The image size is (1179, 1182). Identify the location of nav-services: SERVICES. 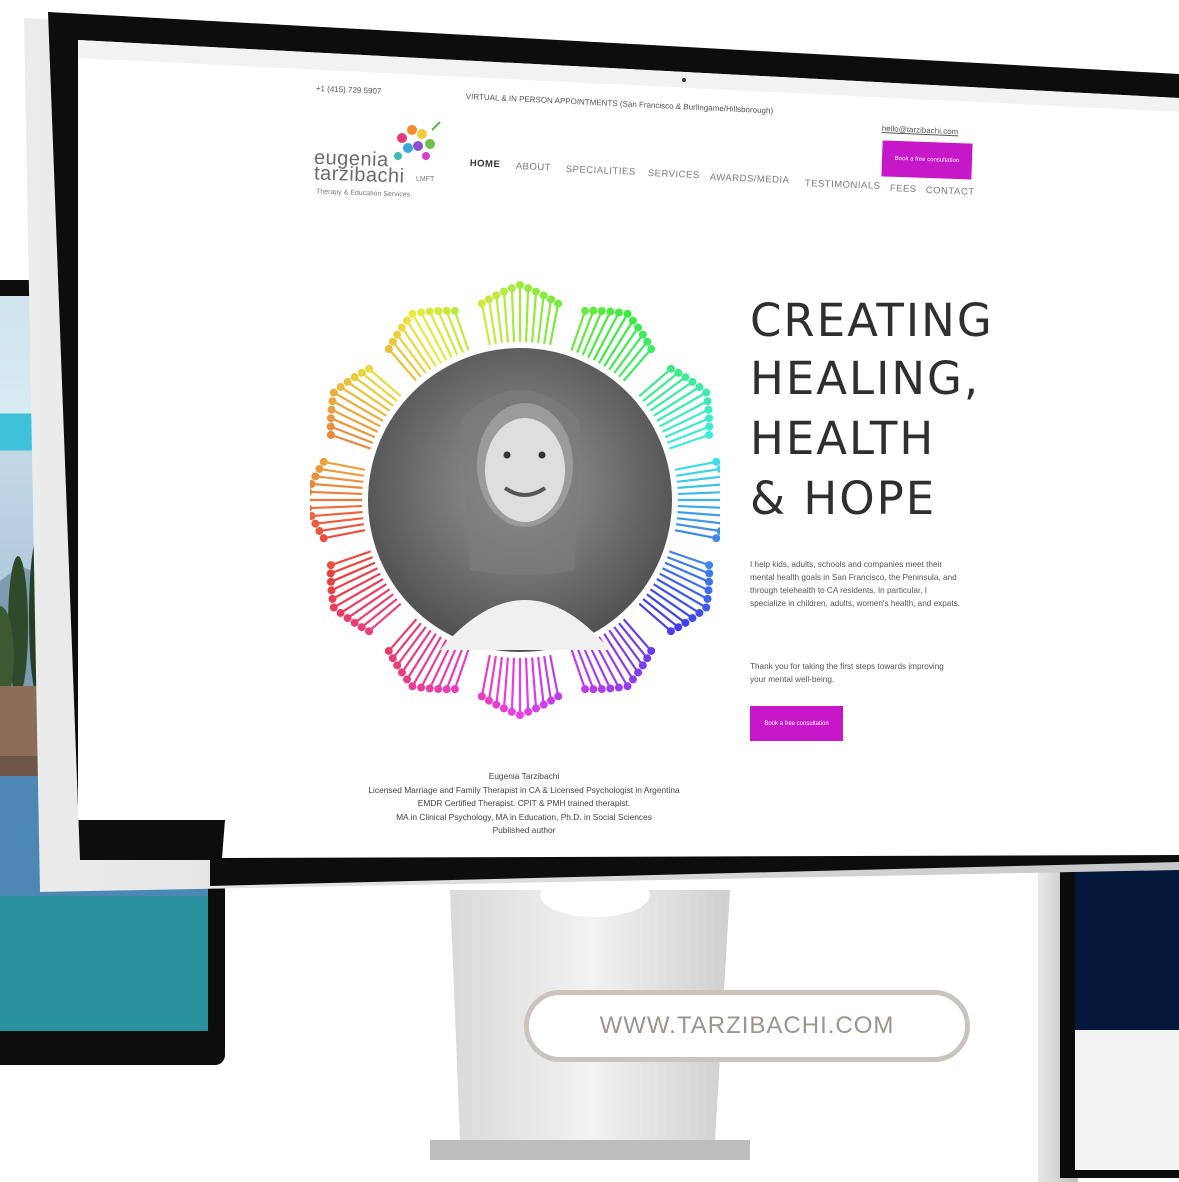
(674, 174).